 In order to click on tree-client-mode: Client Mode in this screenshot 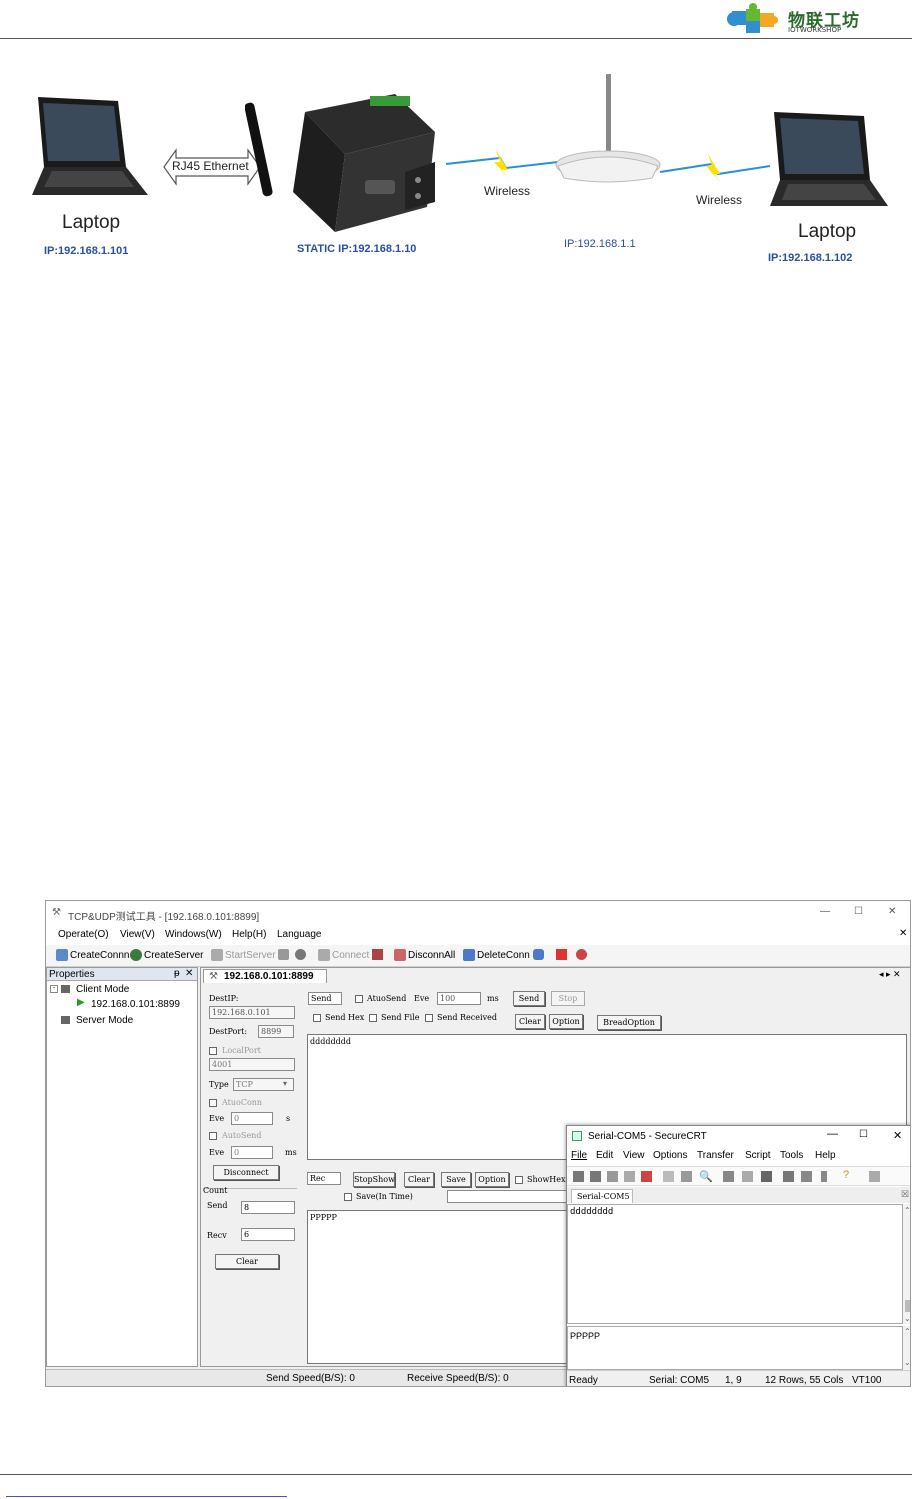, I will do `click(102, 989)`.